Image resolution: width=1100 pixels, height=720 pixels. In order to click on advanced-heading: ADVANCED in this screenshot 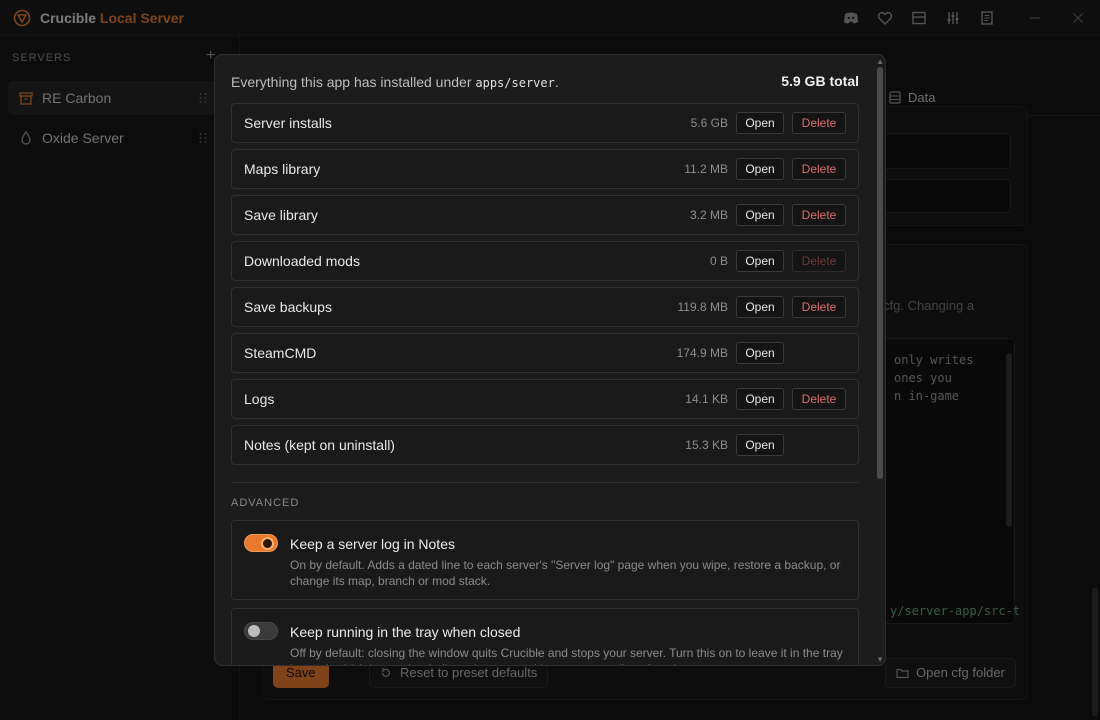, I will do `click(265, 503)`.